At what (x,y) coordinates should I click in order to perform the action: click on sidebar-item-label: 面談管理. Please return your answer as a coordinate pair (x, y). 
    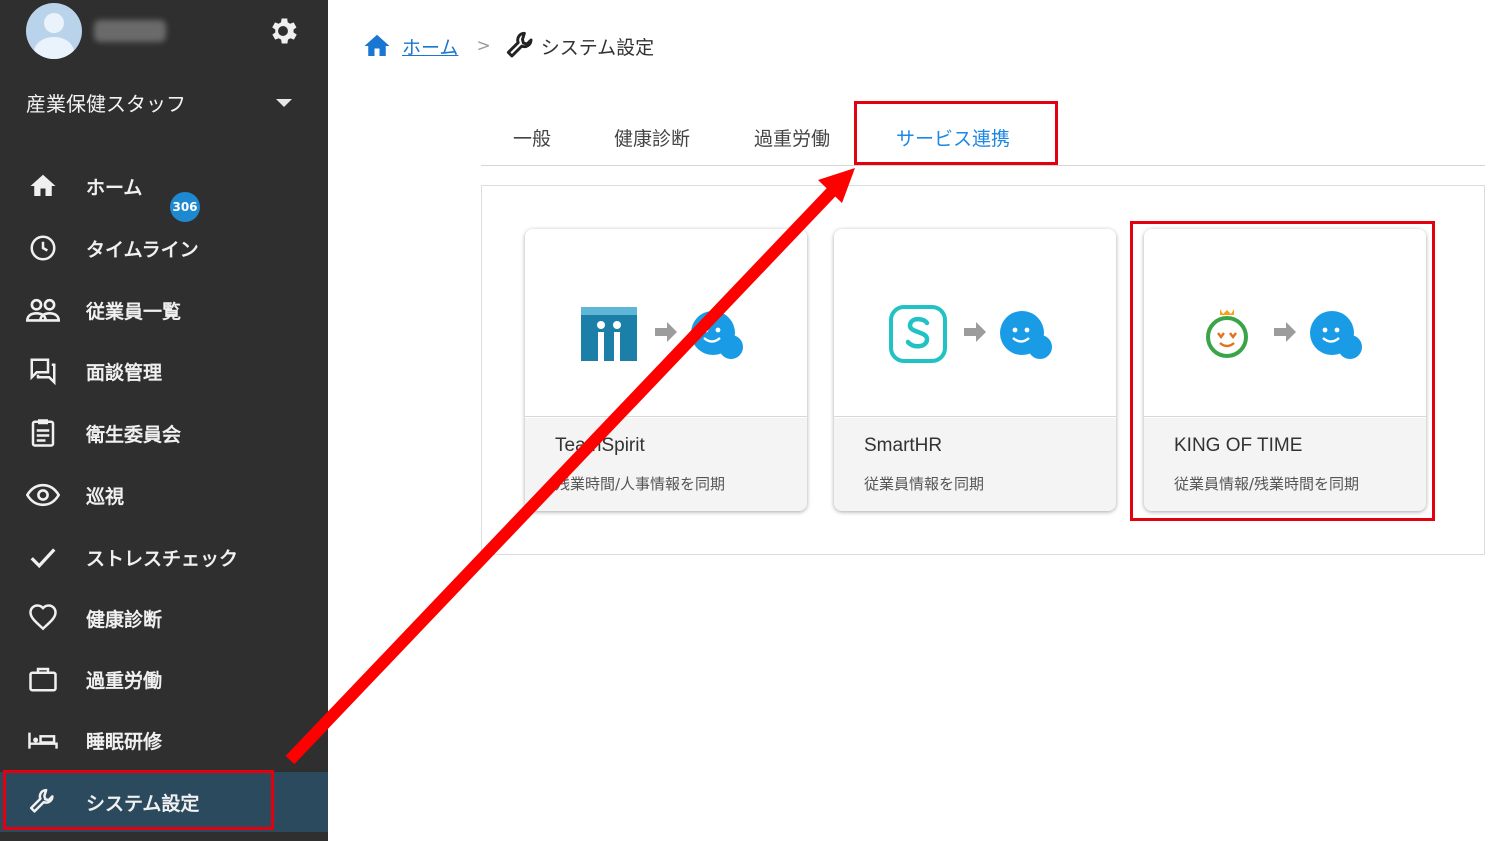
    Looking at the image, I should click on (124, 372).